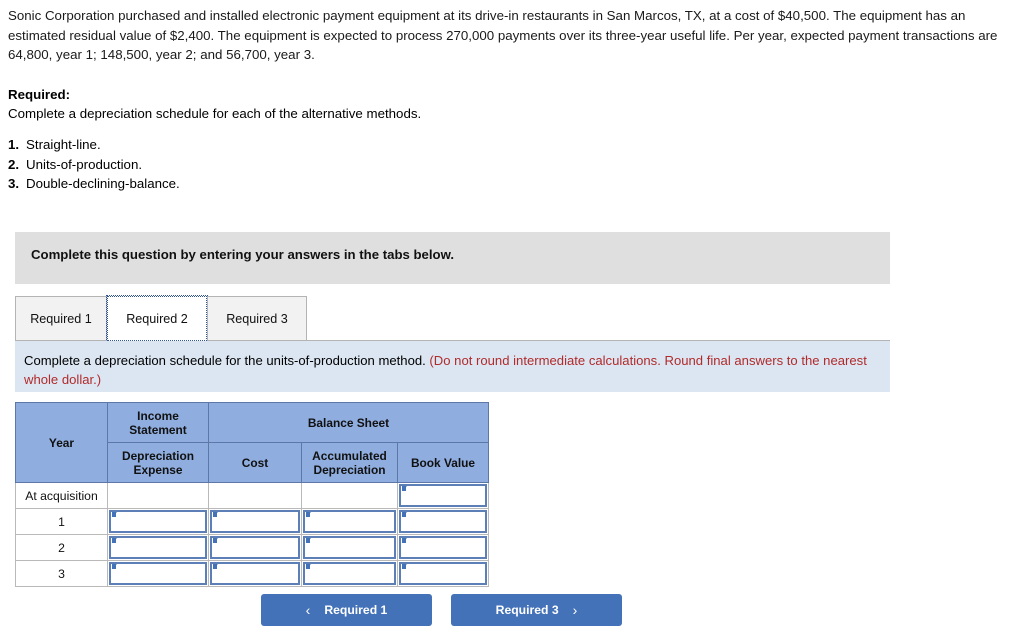  I want to click on list-item-number: 1., so click(14, 144).